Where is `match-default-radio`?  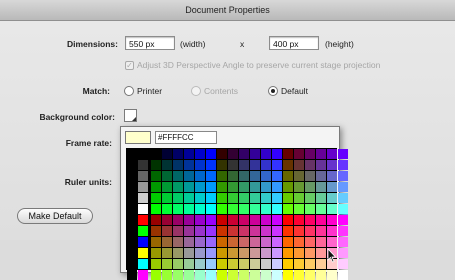 match-default-radio is located at coordinates (273, 91).